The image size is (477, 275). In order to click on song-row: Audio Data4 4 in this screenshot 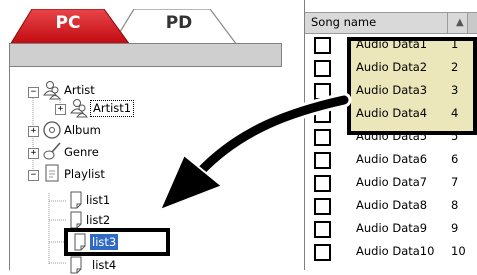, I will do `click(390, 114)`.